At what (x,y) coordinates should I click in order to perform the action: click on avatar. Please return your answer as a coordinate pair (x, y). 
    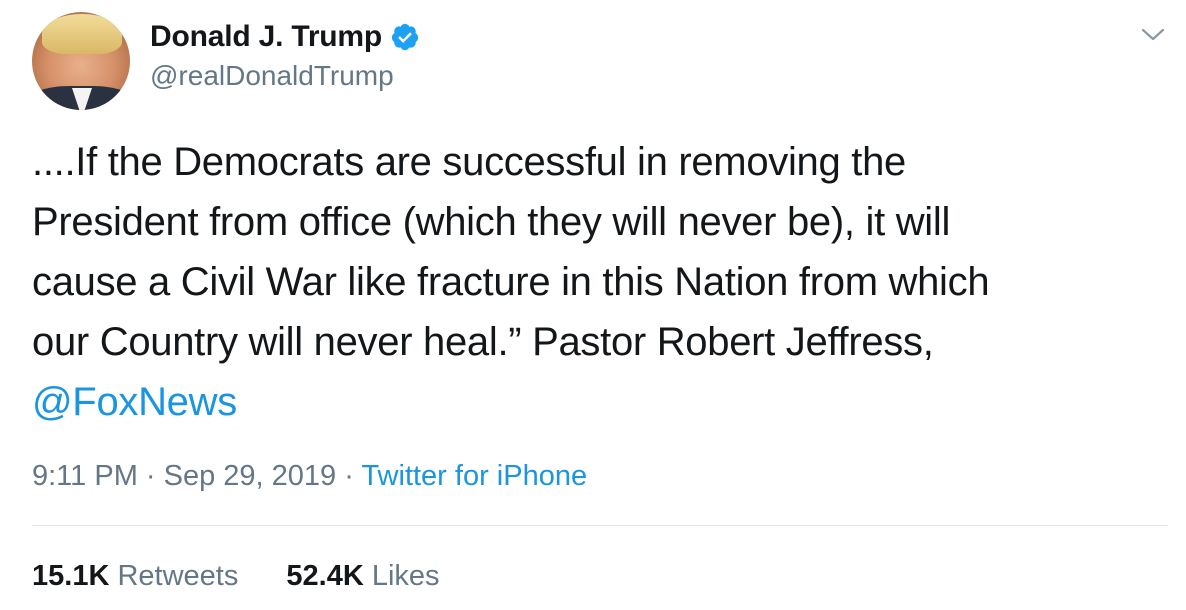
    Looking at the image, I should click on (81, 61).